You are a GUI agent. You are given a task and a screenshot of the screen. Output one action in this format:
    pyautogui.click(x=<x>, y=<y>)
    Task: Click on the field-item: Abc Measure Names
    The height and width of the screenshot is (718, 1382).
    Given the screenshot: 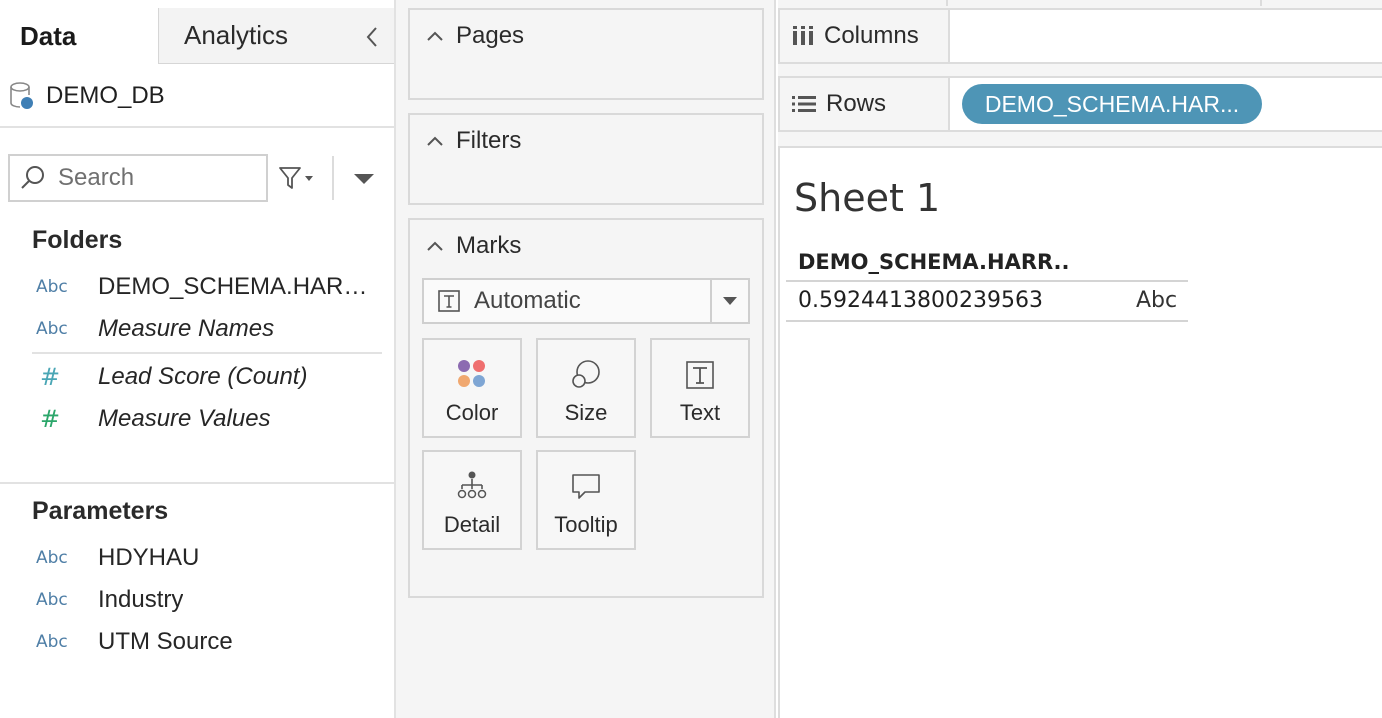 What is the action you would take?
    pyautogui.click(x=209, y=329)
    